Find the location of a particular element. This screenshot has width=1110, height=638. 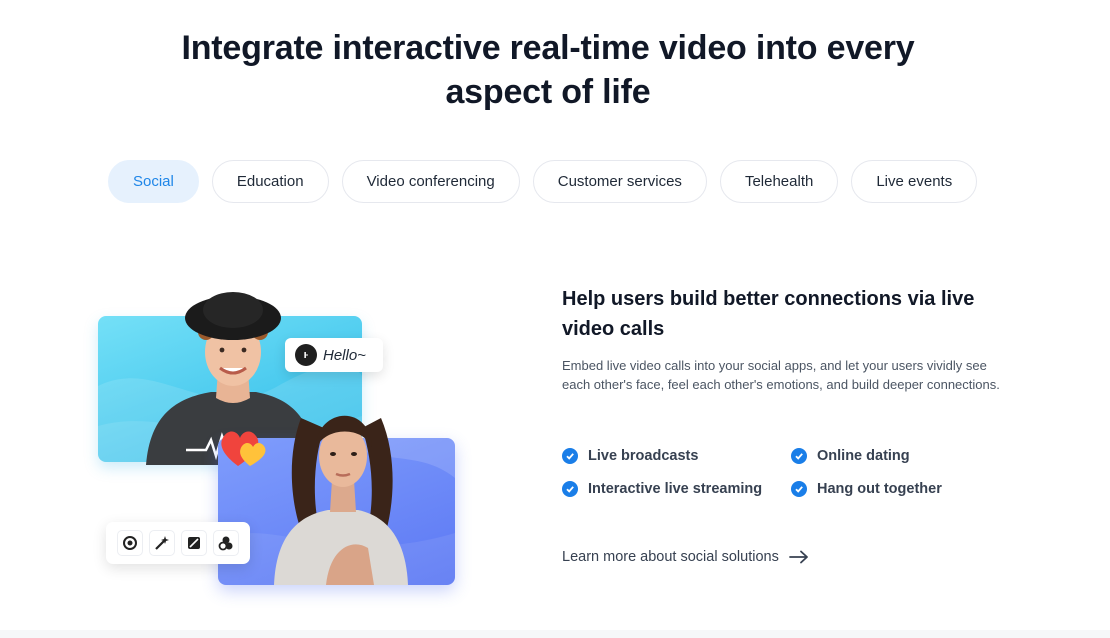

section-divider is located at coordinates (555, 634).